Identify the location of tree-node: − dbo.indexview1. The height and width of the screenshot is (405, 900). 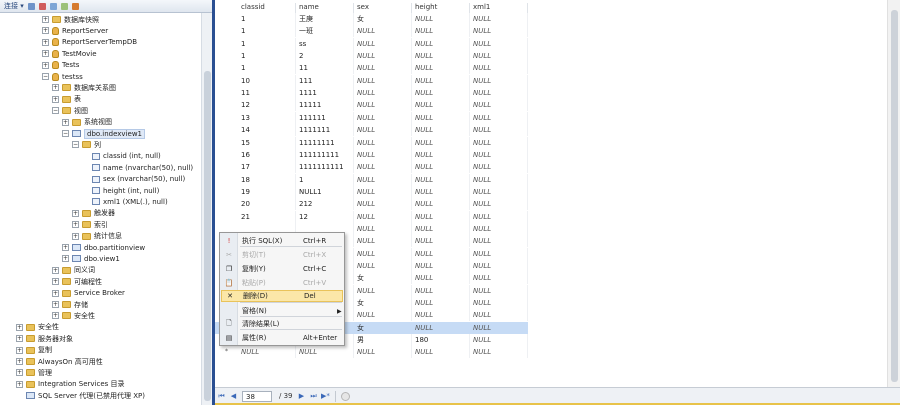
(103, 133).